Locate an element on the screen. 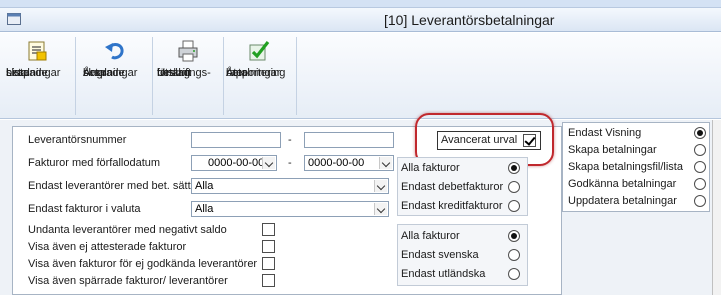  origin-swedish-radio is located at coordinates (514, 255).